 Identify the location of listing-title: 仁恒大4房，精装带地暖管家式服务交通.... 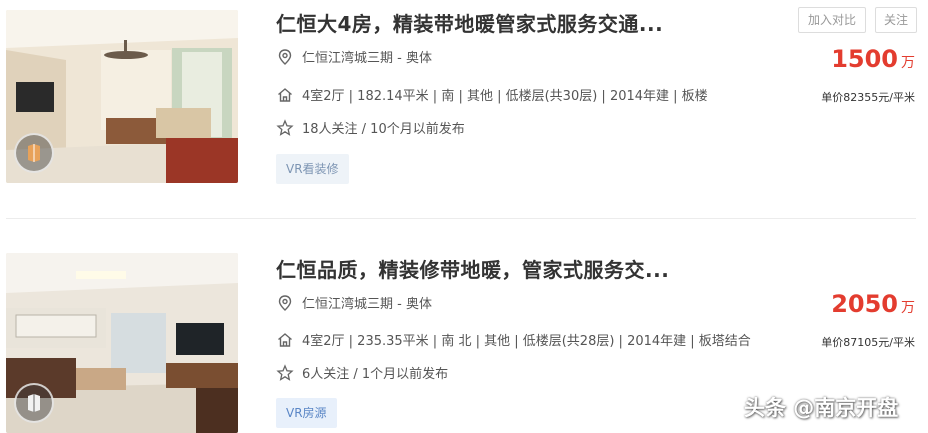
(469, 22).